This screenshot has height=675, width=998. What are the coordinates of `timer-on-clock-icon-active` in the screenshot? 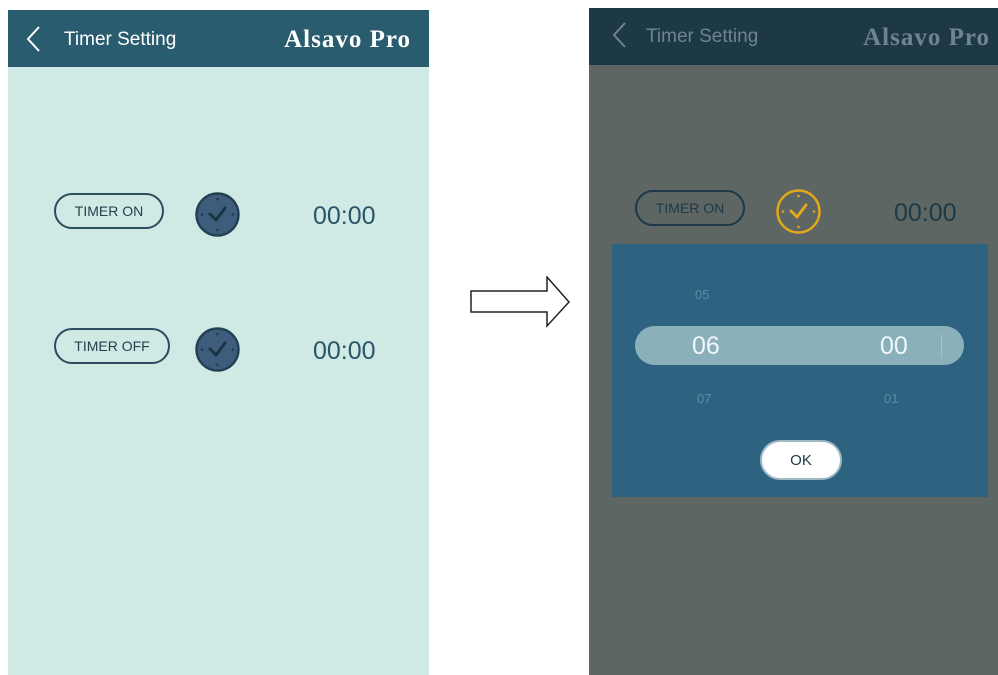 It's located at (798, 211).